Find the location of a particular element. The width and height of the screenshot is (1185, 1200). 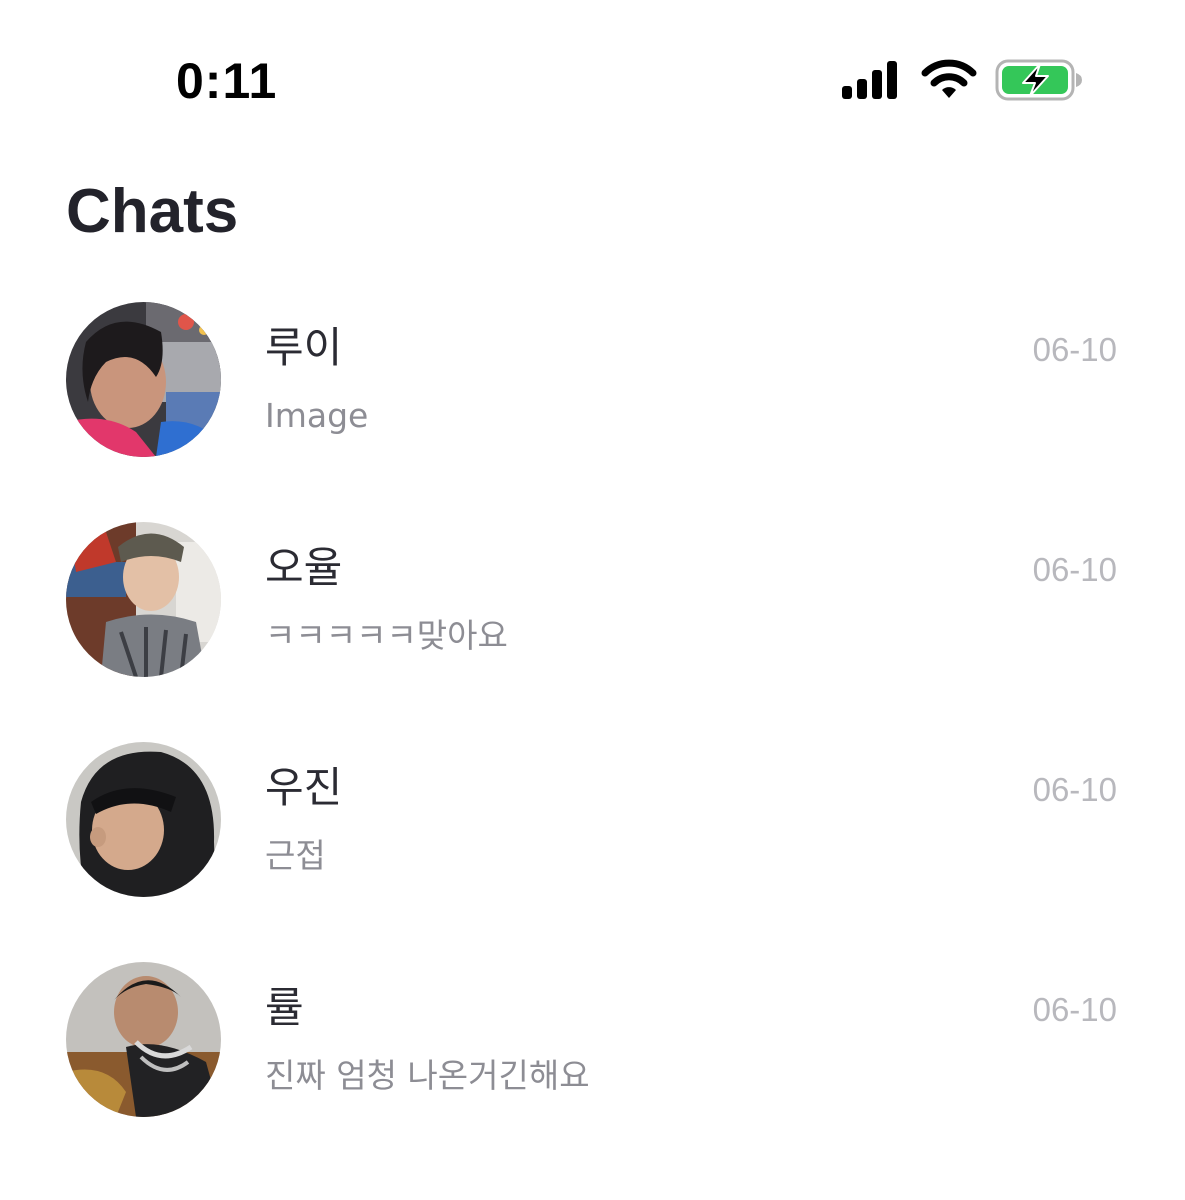

chat-preview: 근접 is located at coordinates (295, 855).